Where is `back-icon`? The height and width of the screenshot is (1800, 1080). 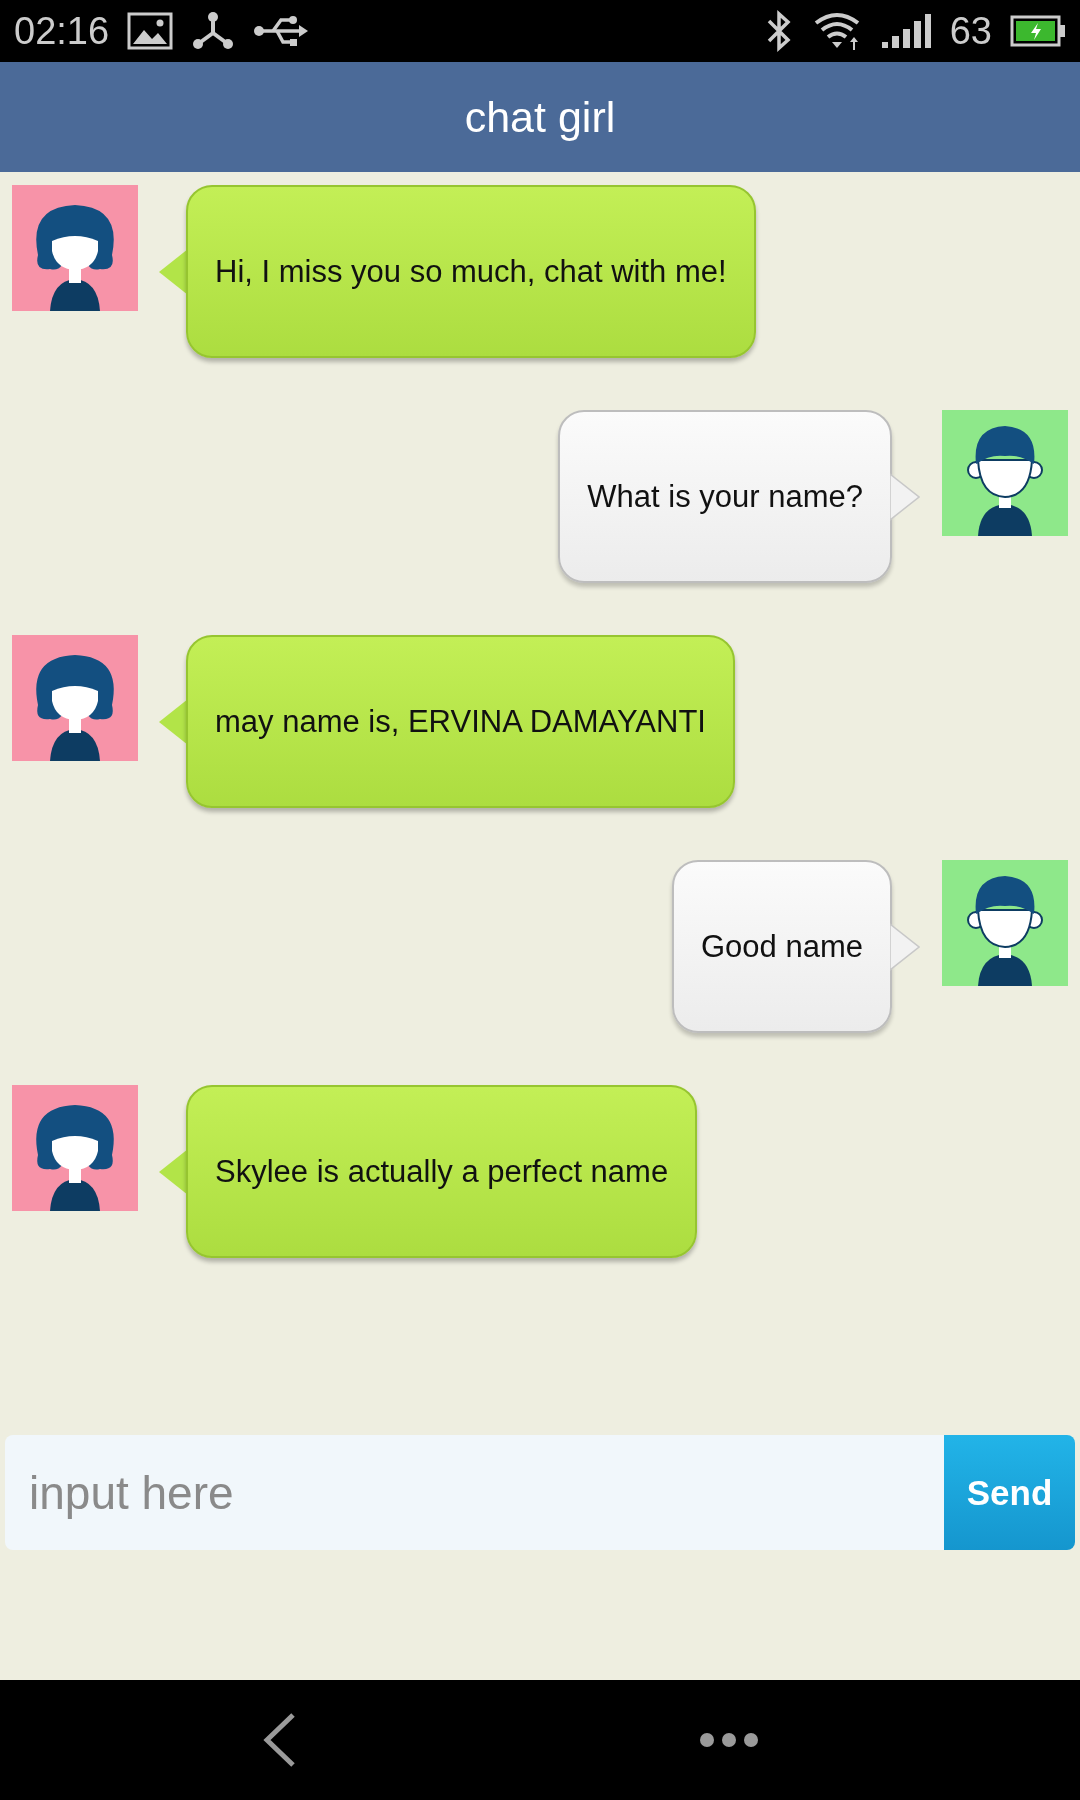
back-icon is located at coordinates (279, 1740).